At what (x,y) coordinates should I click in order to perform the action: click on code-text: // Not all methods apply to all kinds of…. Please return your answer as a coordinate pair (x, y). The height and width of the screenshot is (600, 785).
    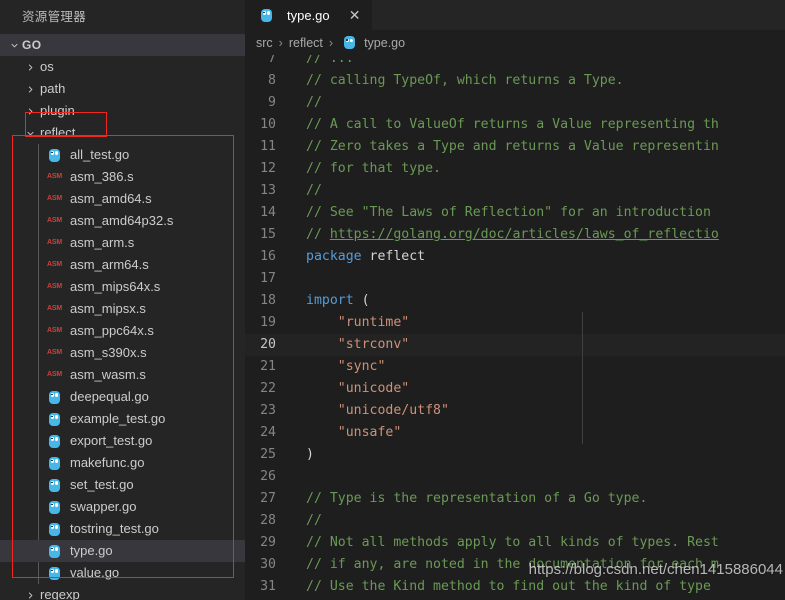
    Looking at the image, I should click on (538, 543).